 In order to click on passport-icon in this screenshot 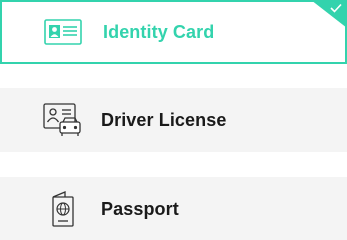, I will do `click(62, 209)`.